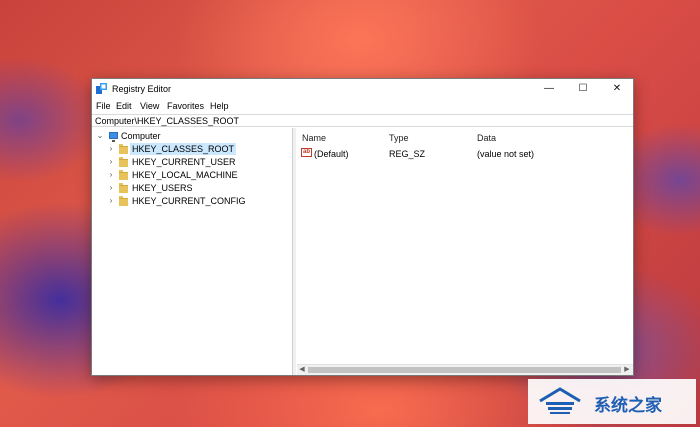  Describe the element at coordinates (314, 138) in the screenshot. I see `column-header-name: Name` at that location.